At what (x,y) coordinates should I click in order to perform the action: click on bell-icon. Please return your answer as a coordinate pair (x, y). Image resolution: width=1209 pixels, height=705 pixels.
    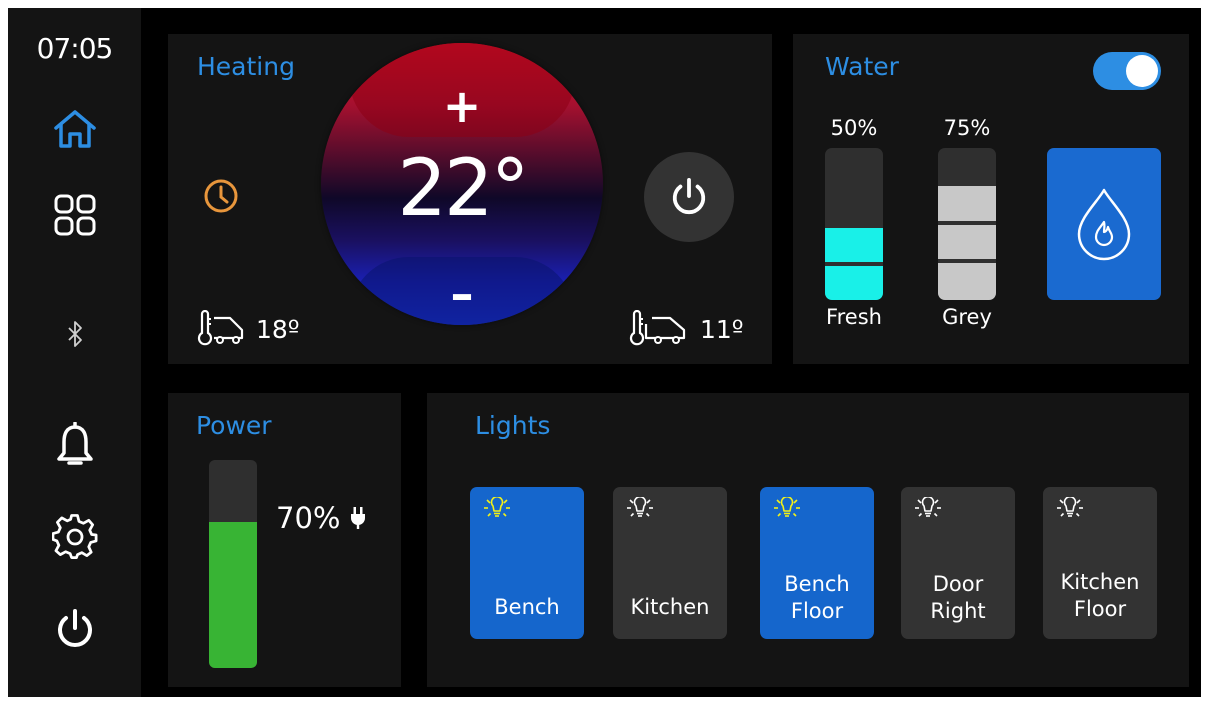
    Looking at the image, I should click on (75, 443).